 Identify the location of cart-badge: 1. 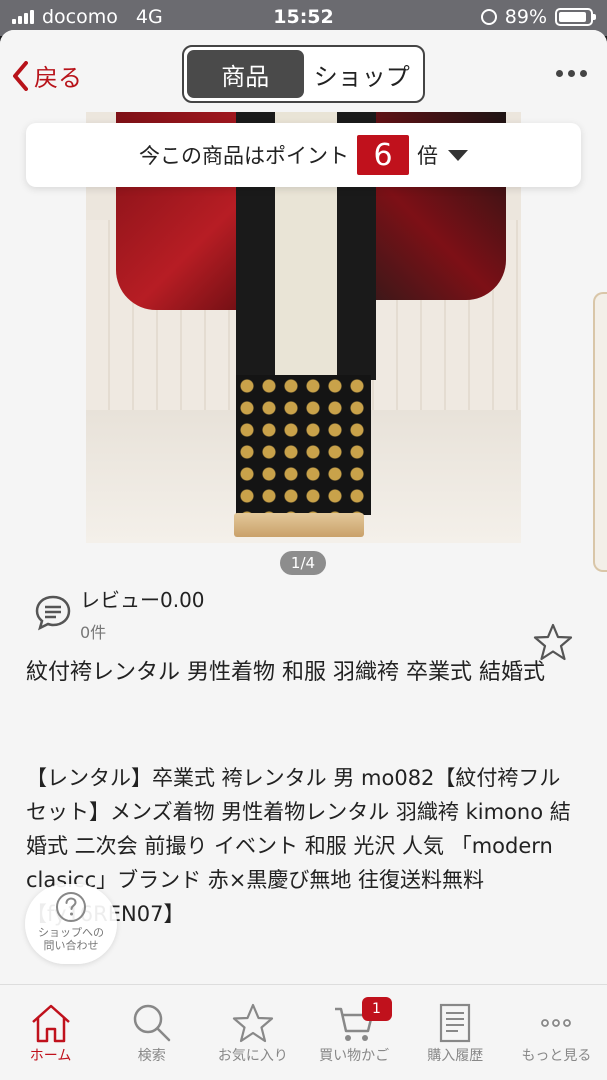
(376, 1009).